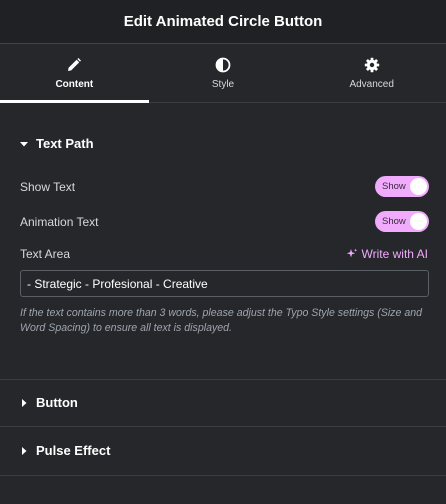 The height and width of the screenshot is (504, 446). I want to click on text-area-input, so click(224, 283).